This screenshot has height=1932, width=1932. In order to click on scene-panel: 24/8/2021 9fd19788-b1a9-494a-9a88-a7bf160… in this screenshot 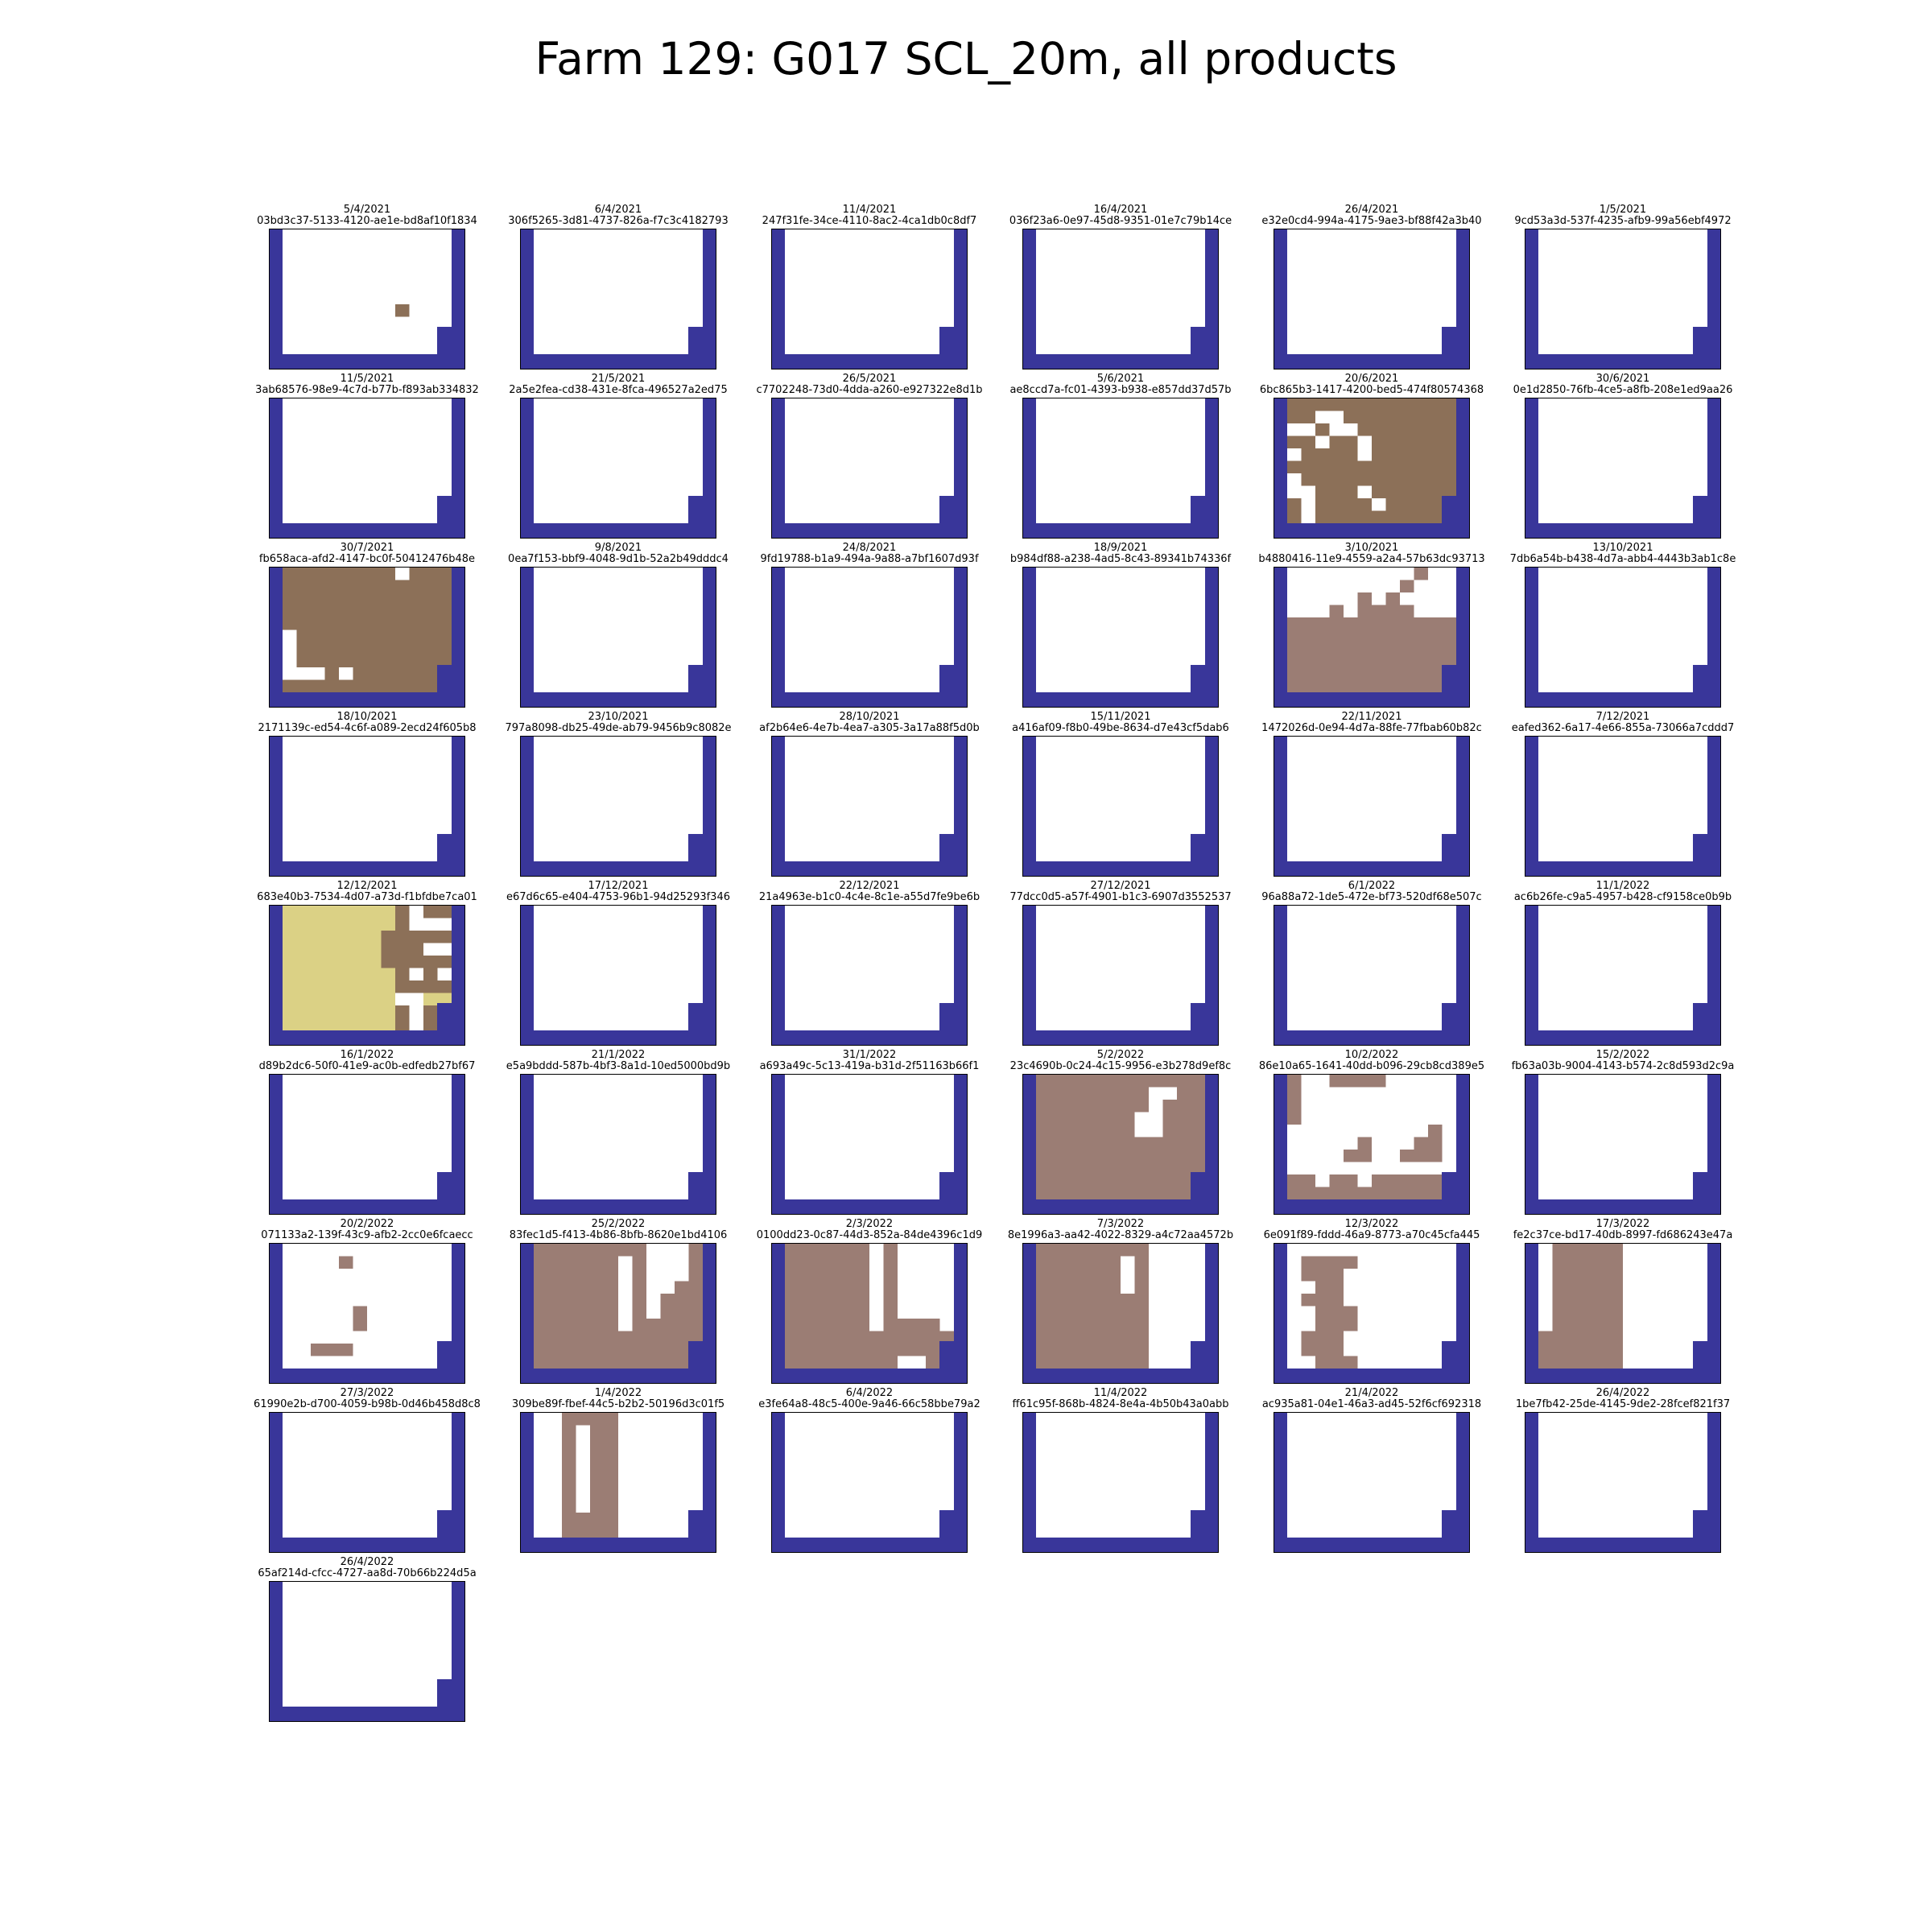, I will do `click(869, 625)`.